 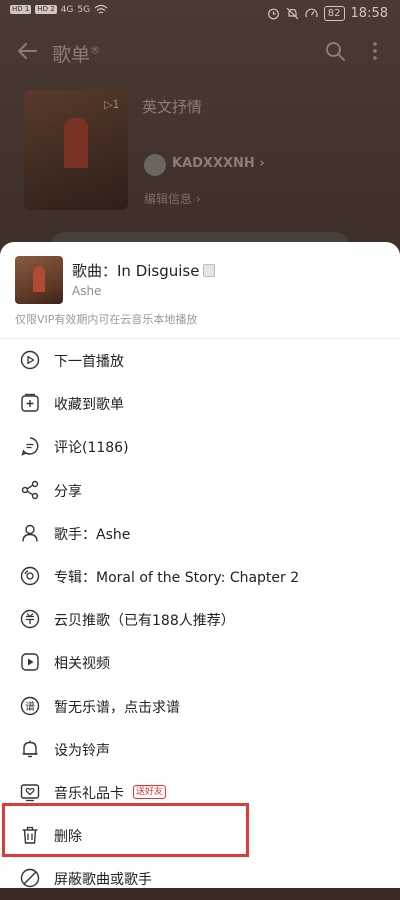 What do you see at coordinates (67, 9) in the screenshot?
I see `signal-4g: 4G` at bounding box center [67, 9].